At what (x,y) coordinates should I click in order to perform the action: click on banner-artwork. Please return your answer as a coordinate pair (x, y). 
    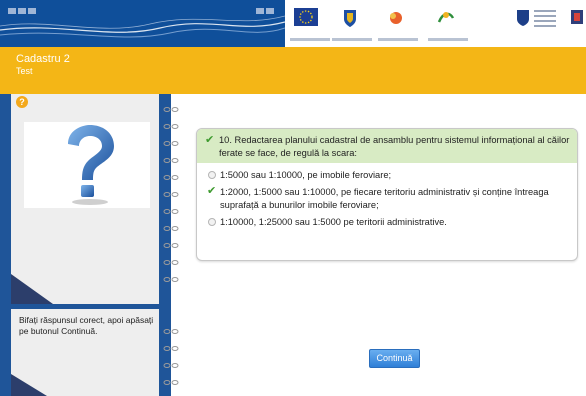
    Looking at the image, I should click on (142, 23).